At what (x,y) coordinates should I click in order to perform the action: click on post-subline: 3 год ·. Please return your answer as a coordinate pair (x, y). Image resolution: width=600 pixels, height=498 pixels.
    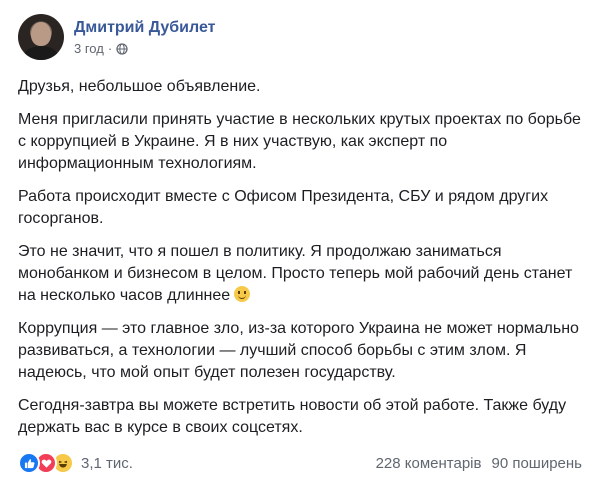
    Looking at the image, I should click on (144, 48).